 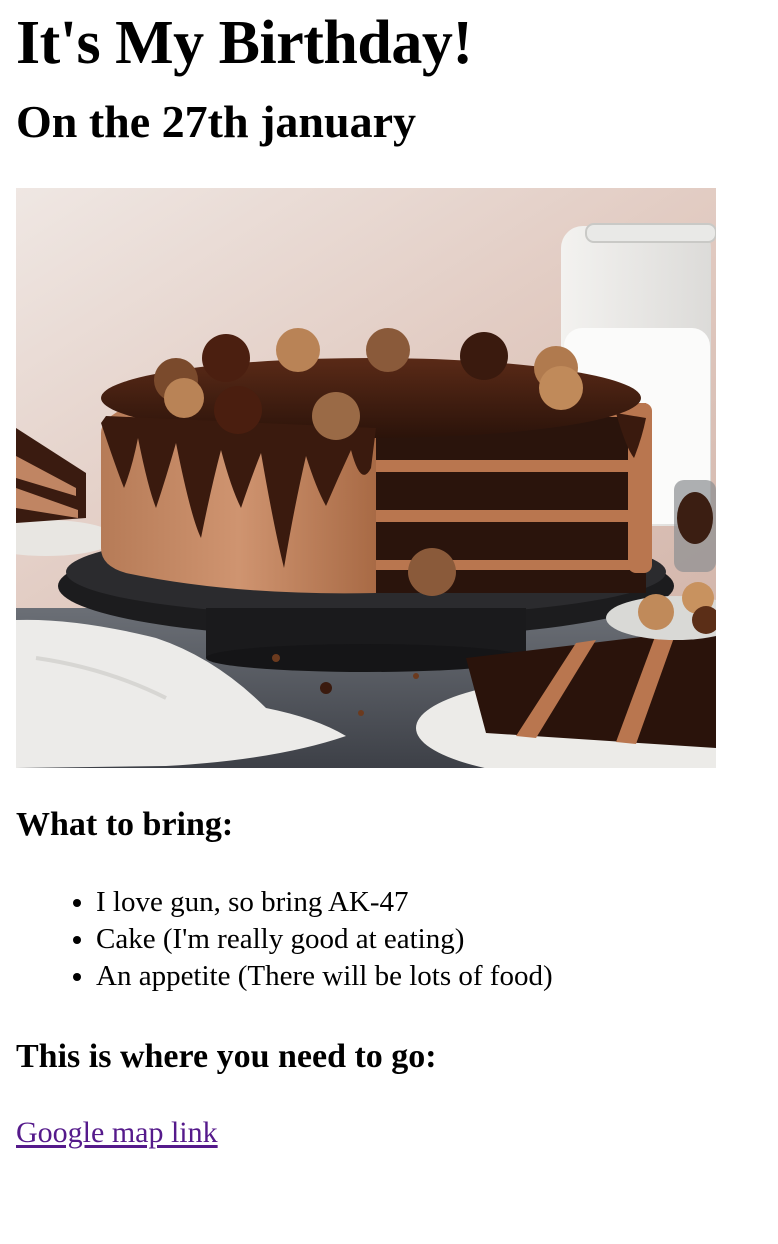 What do you see at coordinates (426, 976) in the screenshot?
I see `list-item: An appetite (There will be lots of food)` at bounding box center [426, 976].